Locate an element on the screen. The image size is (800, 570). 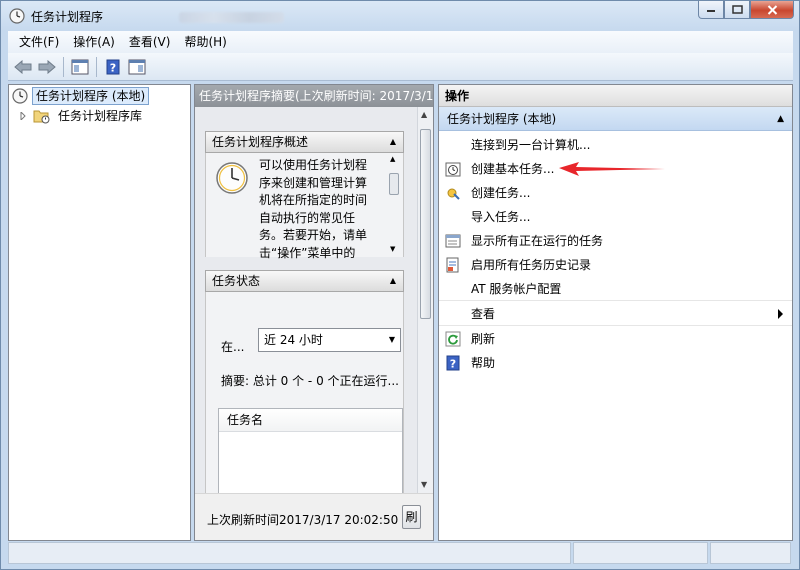
refresh-summary-button: 刷 is located at coordinates (411, 517).